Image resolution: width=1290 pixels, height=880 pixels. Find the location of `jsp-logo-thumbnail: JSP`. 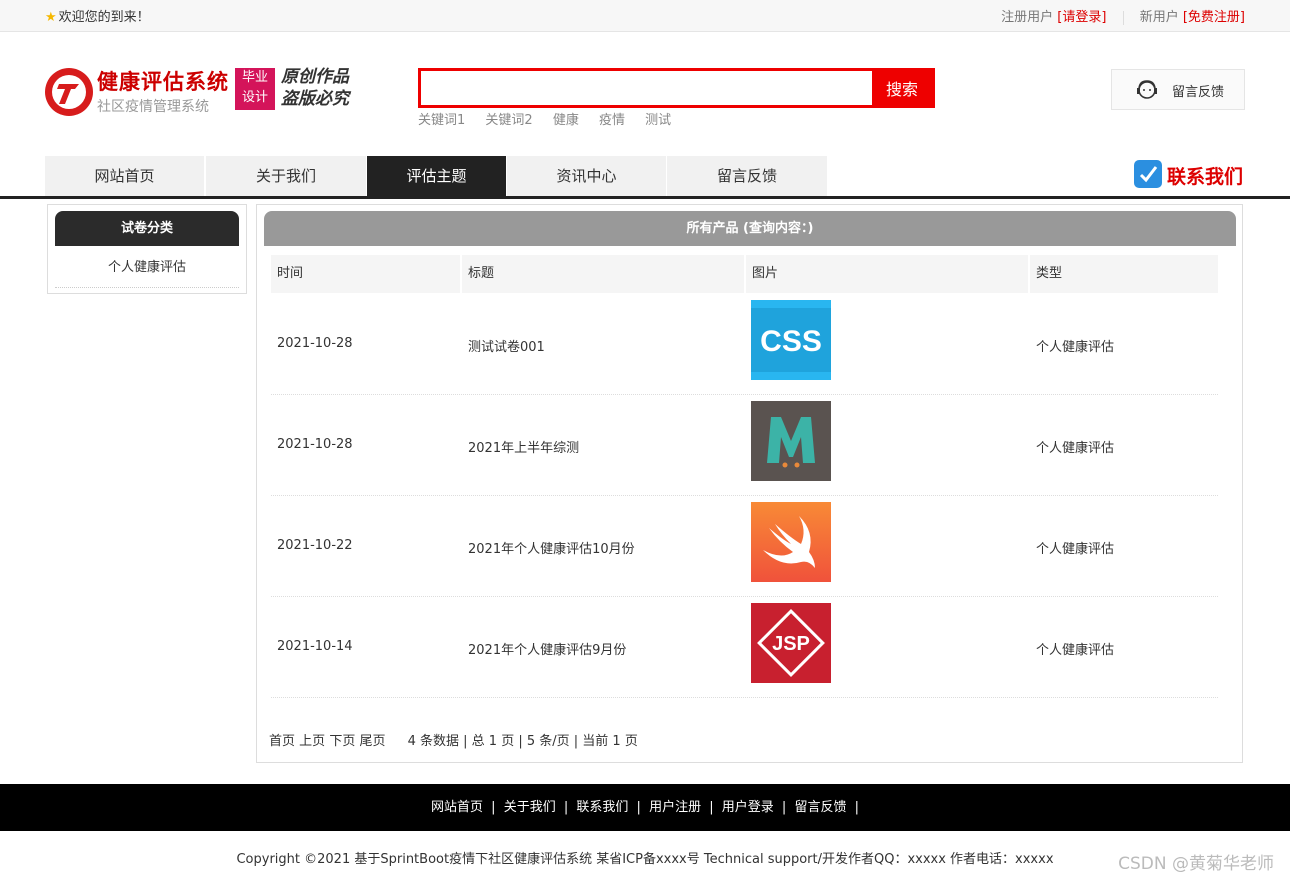

jsp-logo-thumbnail: JSP is located at coordinates (791, 643).